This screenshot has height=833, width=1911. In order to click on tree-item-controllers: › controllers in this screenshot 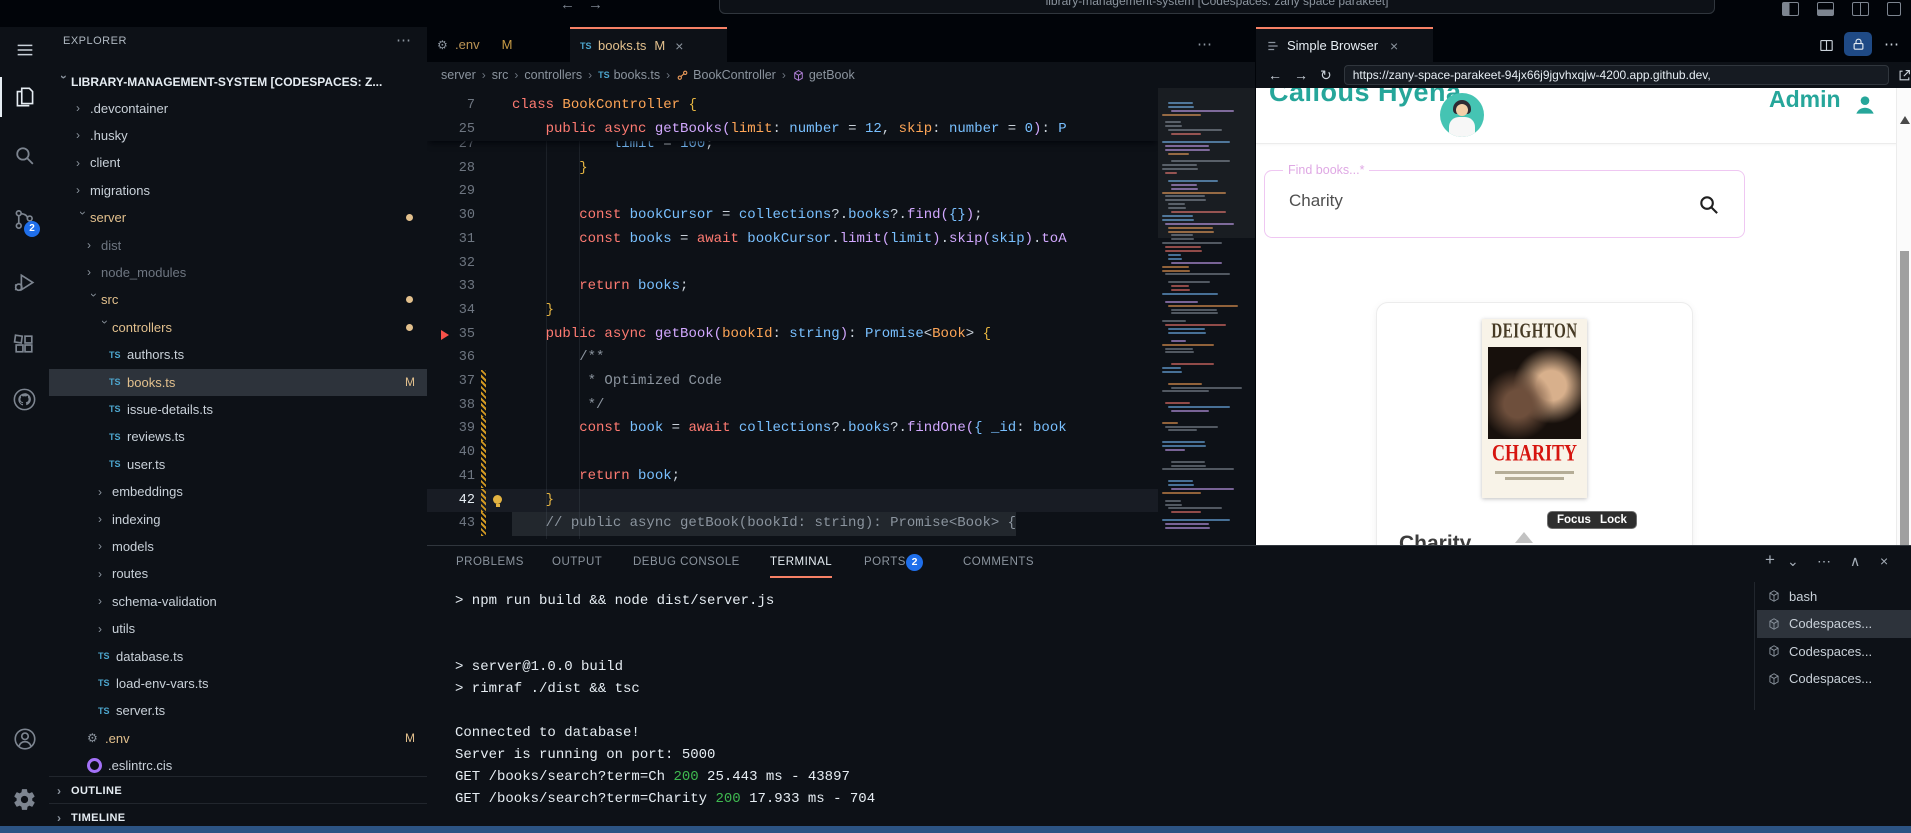, I will do `click(238, 327)`.